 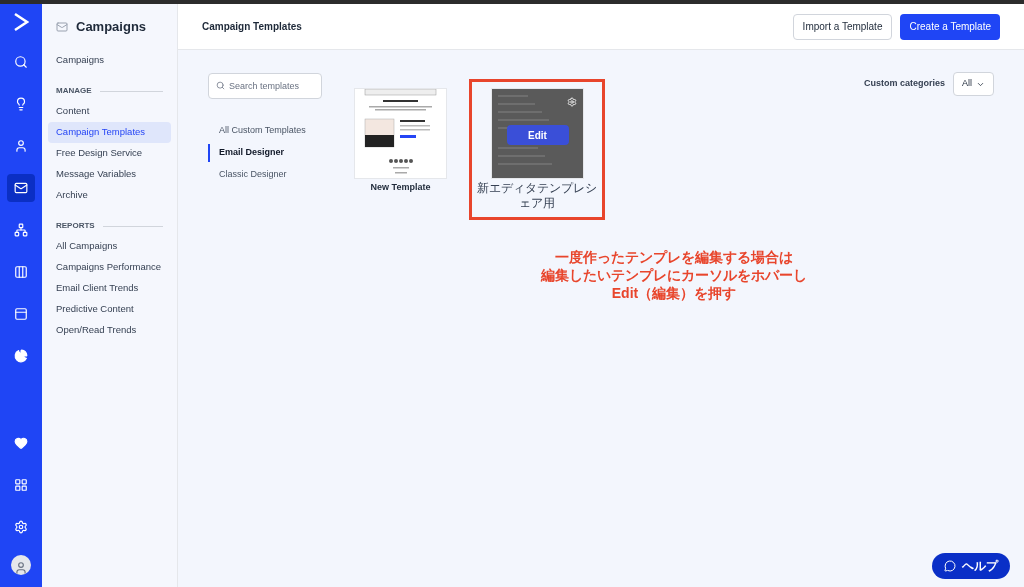 I want to click on categories-dropdown: All, so click(x=973, y=84).